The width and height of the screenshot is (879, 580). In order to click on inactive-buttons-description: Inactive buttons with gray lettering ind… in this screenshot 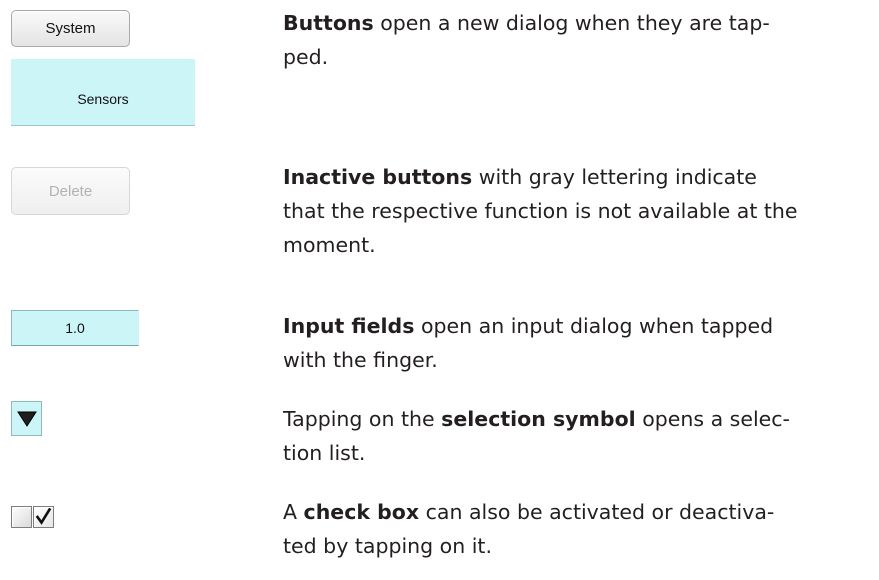, I will do `click(573, 211)`.